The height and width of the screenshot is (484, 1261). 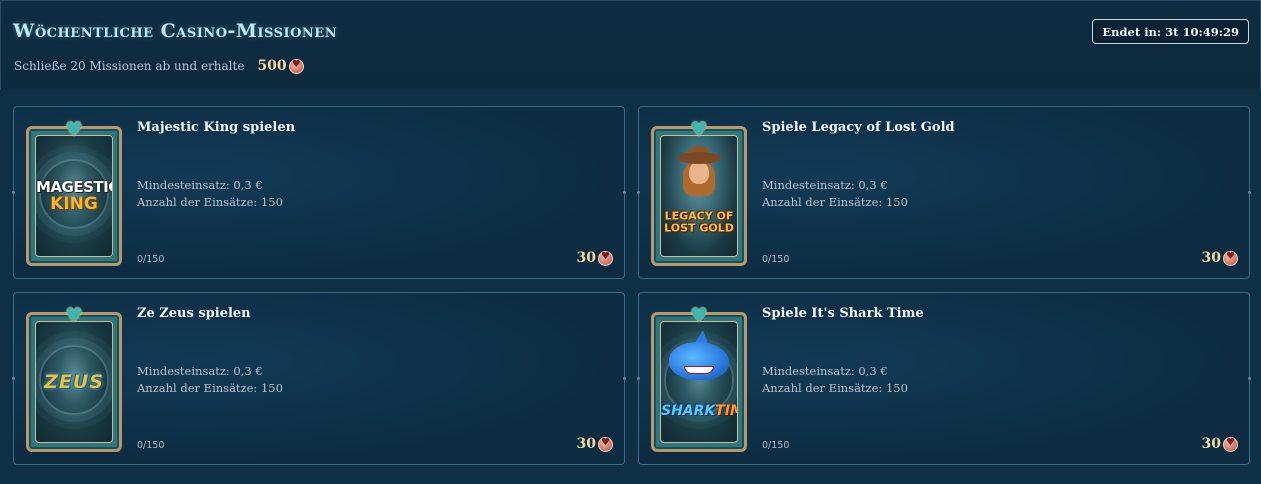 What do you see at coordinates (688, 410) in the screenshot?
I see `game-logo-word1: SHARK` at bounding box center [688, 410].